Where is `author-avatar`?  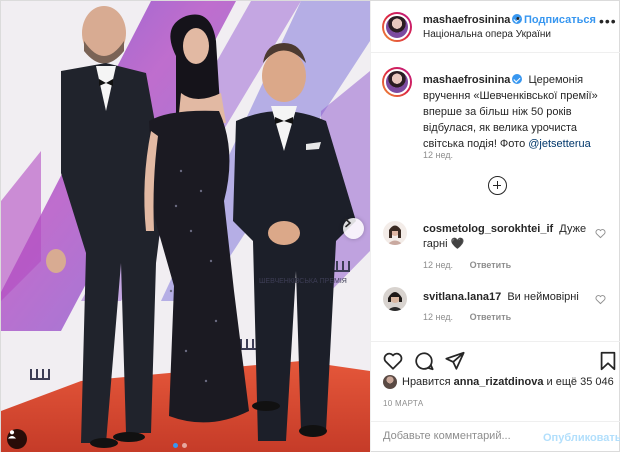 author-avatar is located at coordinates (397, 27).